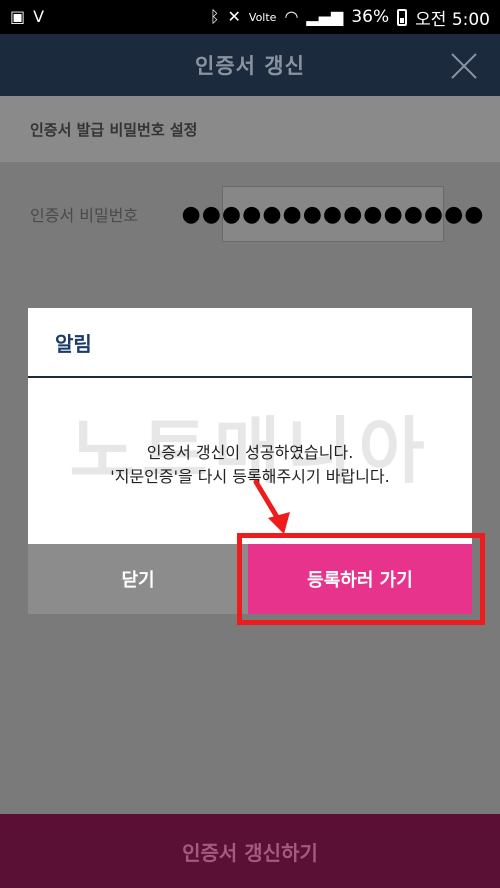  Describe the element at coordinates (214, 16) in the screenshot. I see `bluetooth-icon: ᛒ` at that location.